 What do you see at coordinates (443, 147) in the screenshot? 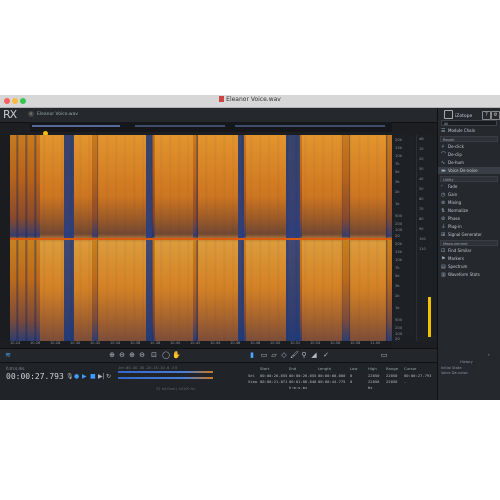
I see `de-click-icon: ⚡` at bounding box center [443, 147].